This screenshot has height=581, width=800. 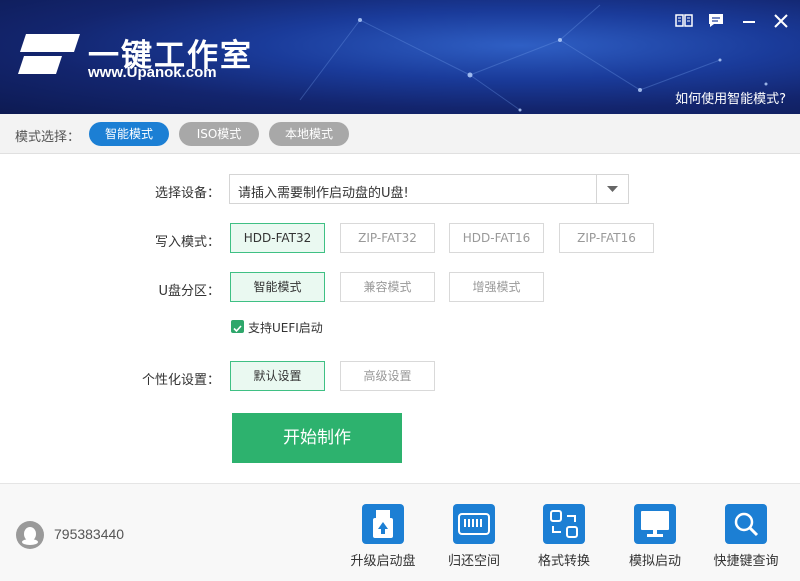 What do you see at coordinates (277, 238) in the screenshot?
I see `write-option-hdd-fat32: HDD-FAT32` at bounding box center [277, 238].